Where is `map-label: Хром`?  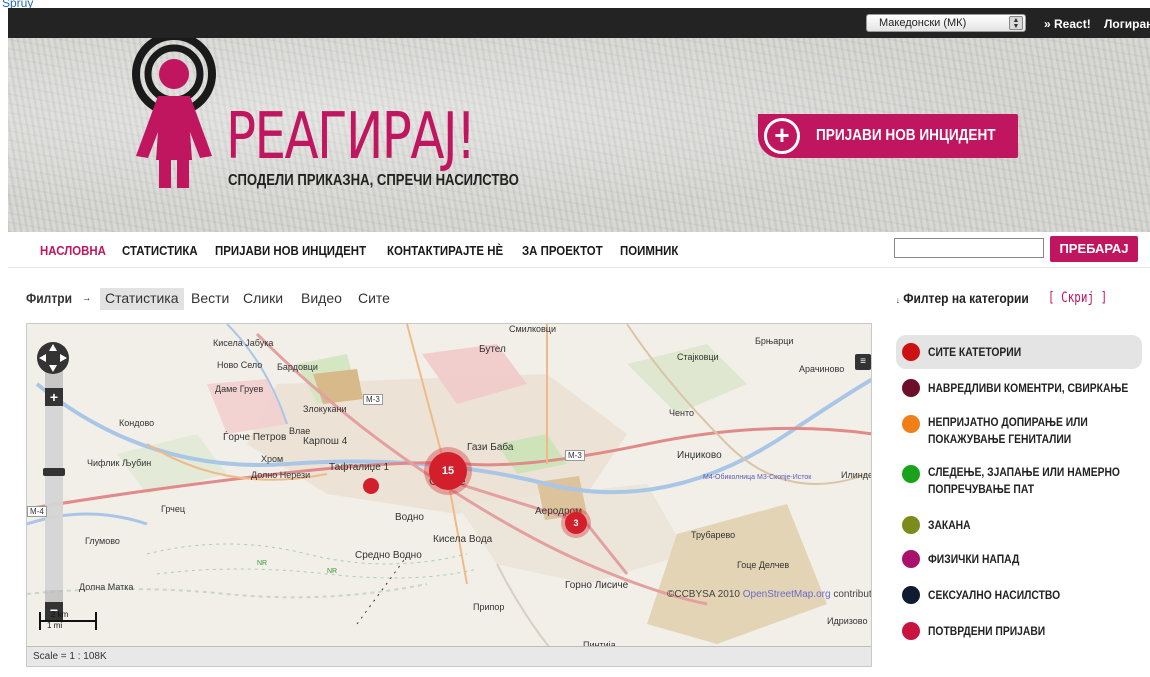
map-label: Хром is located at coordinates (272, 459).